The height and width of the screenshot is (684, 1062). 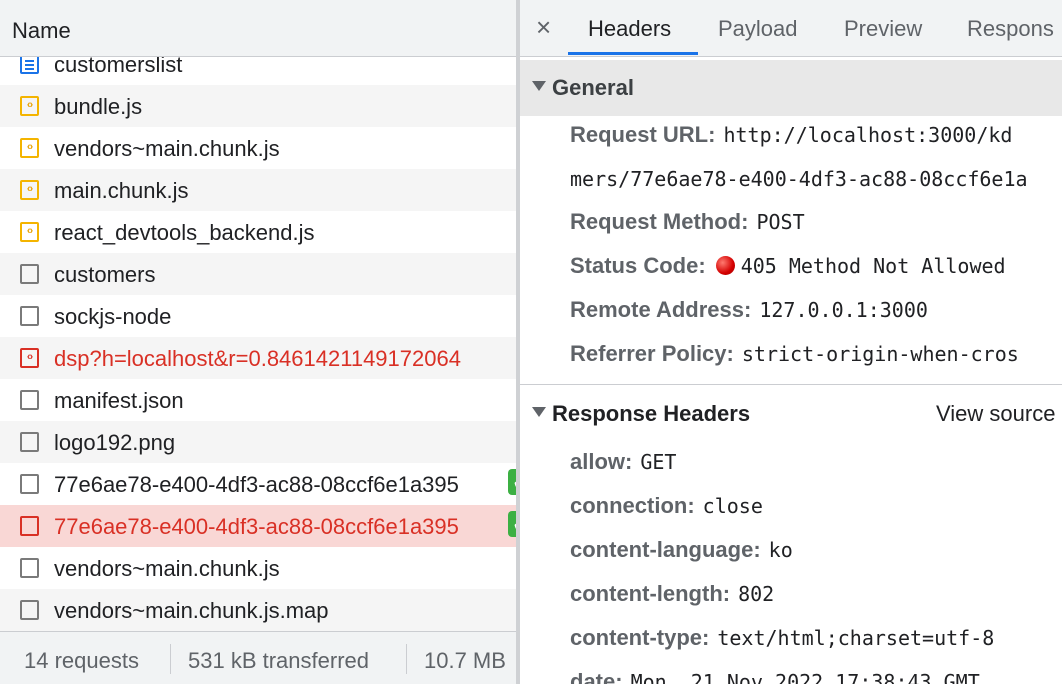 What do you see at coordinates (652, 353) in the screenshot?
I see `referrer-policy-key: Referrer Policy:` at bounding box center [652, 353].